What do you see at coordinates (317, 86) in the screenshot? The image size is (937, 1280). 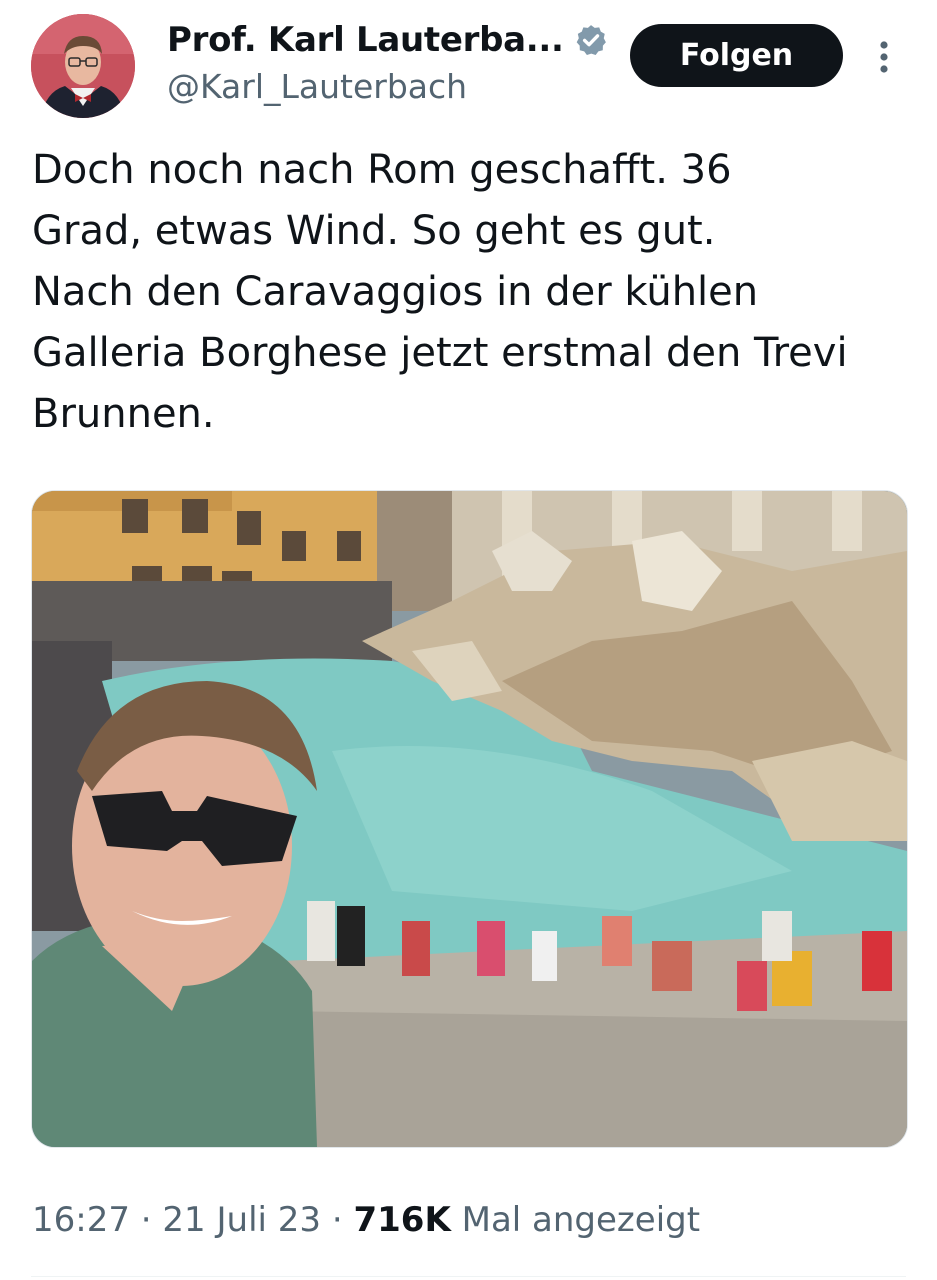 I see `author-handle: @Karl_Lauterbach` at bounding box center [317, 86].